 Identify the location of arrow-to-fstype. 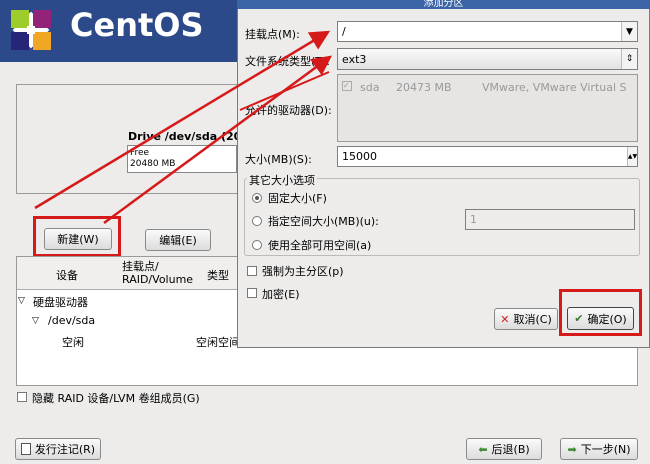
(218, 140).